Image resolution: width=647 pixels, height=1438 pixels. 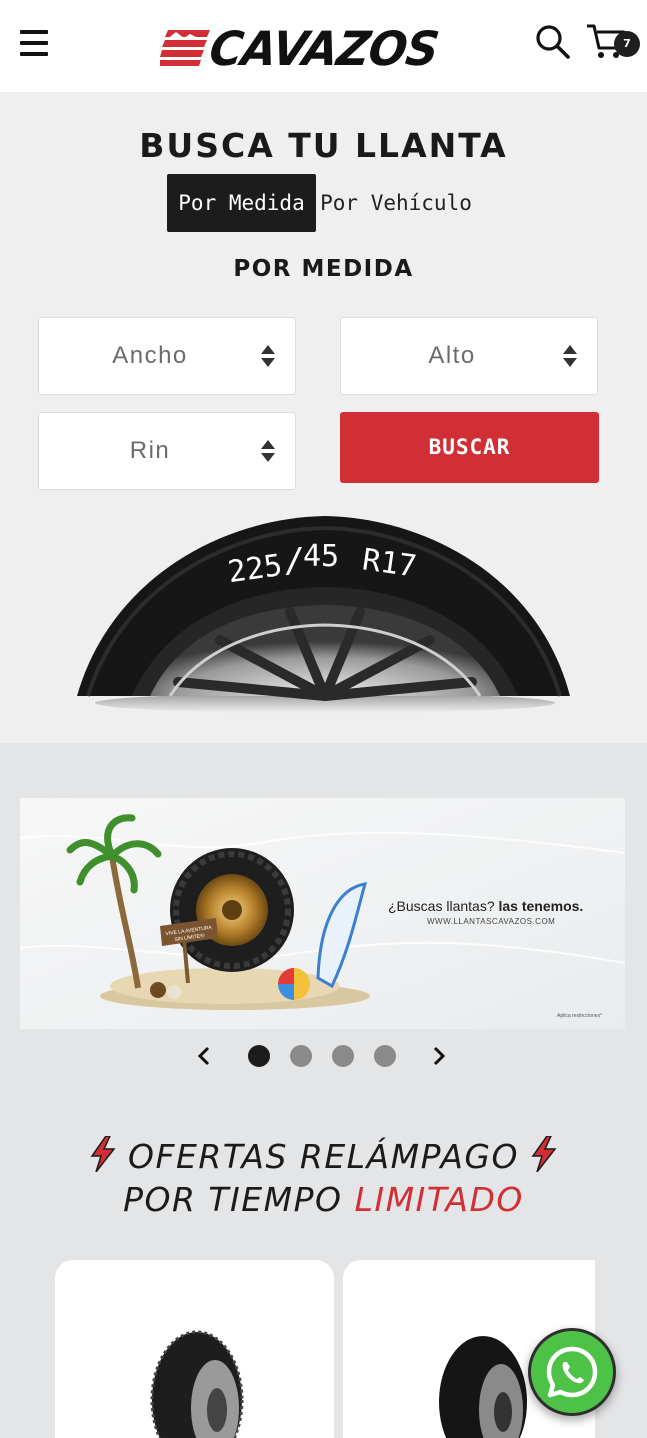 I want to click on hamburger-menu-icon, so click(x=34, y=43).